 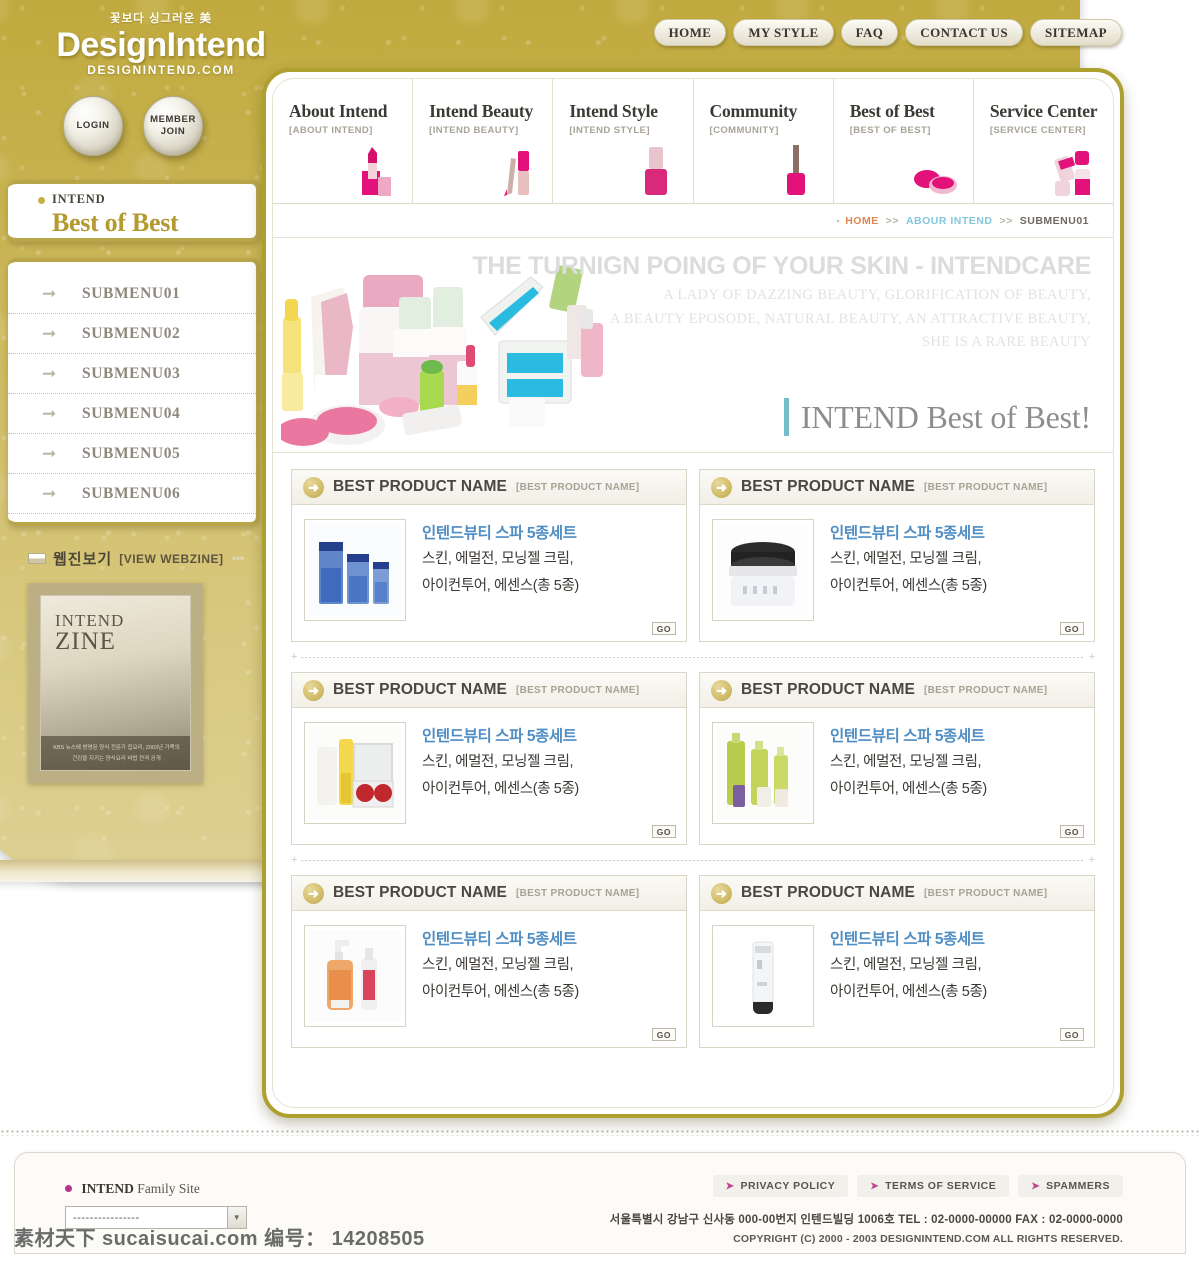 I want to click on main-menu-title: About Intend, so click(x=338, y=111).